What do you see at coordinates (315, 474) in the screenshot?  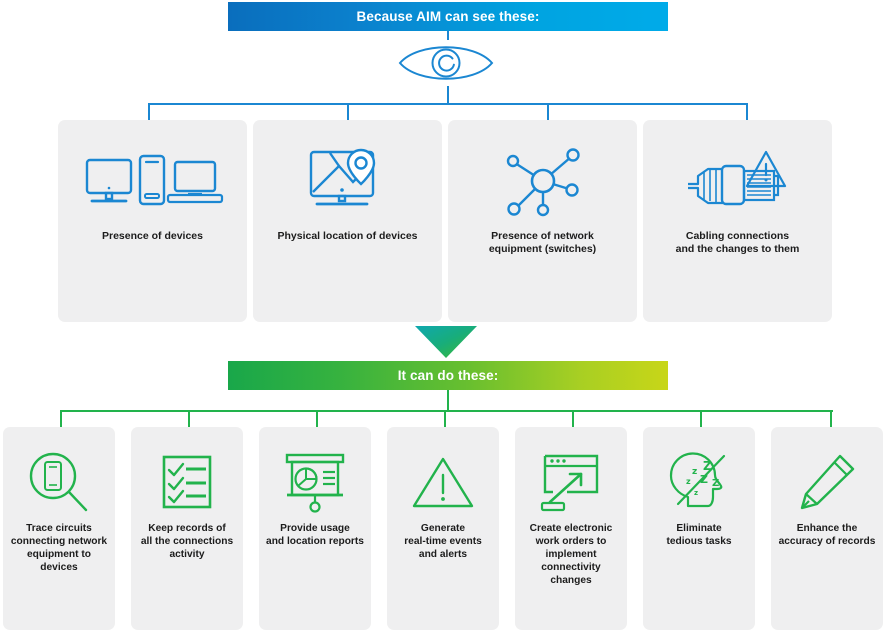 I see `presentation-chart-icon` at bounding box center [315, 474].